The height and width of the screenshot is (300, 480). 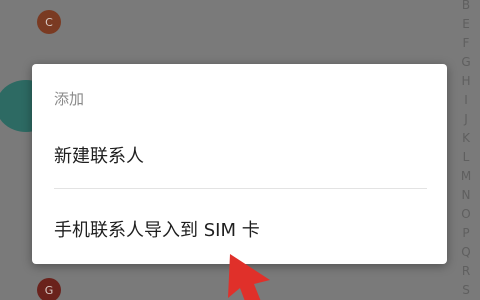 What do you see at coordinates (465, 81) in the screenshot?
I see `index-letter: H` at bounding box center [465, 81].